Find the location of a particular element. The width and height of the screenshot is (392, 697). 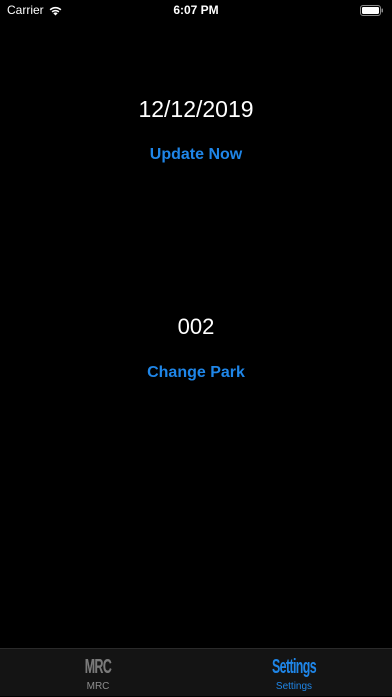

change-park-button: Change Park is located at coordinates (196, 376).